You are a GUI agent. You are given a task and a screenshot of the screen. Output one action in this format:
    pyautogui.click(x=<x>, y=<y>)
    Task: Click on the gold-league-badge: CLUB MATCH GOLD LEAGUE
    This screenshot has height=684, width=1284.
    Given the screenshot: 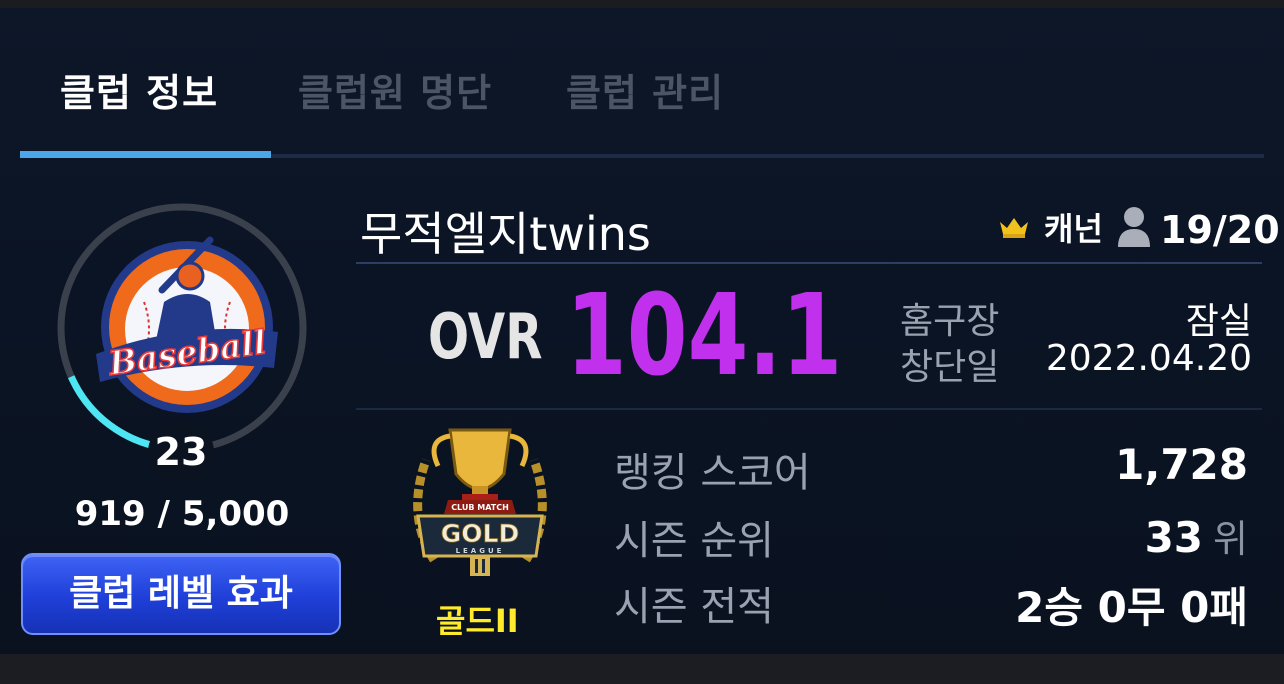 What is the action you would take?
    pyautogui.click(x=480, y=502)
    